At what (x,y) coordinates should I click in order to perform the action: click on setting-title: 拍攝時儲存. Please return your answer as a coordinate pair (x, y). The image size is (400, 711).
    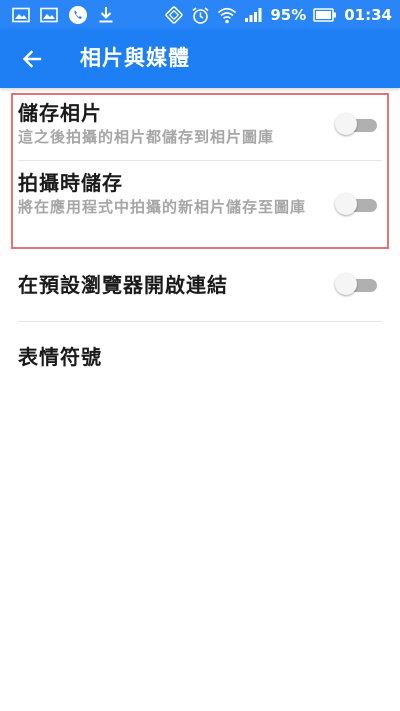
    Looking at the image, I should click on (70, 183).